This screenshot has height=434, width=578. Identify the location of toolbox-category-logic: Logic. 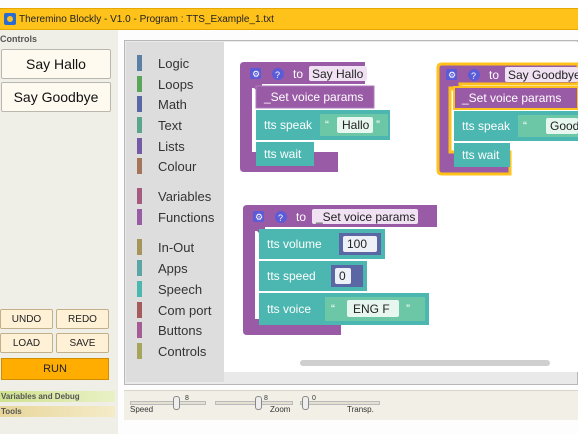
(163, 63).